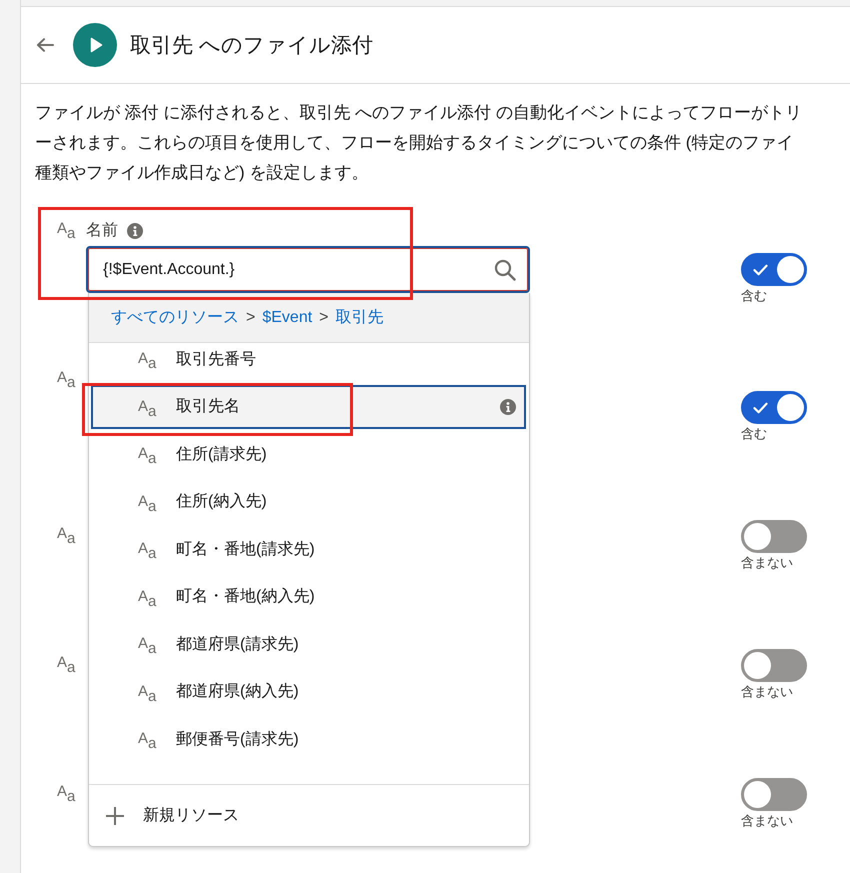  What do you see at coordinates (360, 317) in the screenshot?
I see `breadcrumb-link: 取引先` at bounding box center [360, 317].